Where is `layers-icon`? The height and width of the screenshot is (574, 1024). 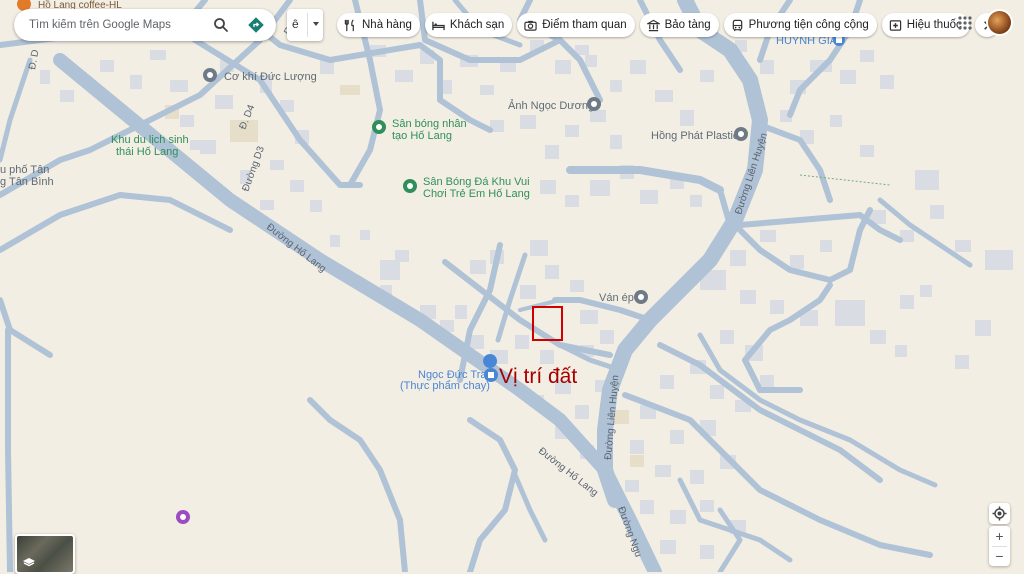 layers-icon is located at coordinates (29, 562).